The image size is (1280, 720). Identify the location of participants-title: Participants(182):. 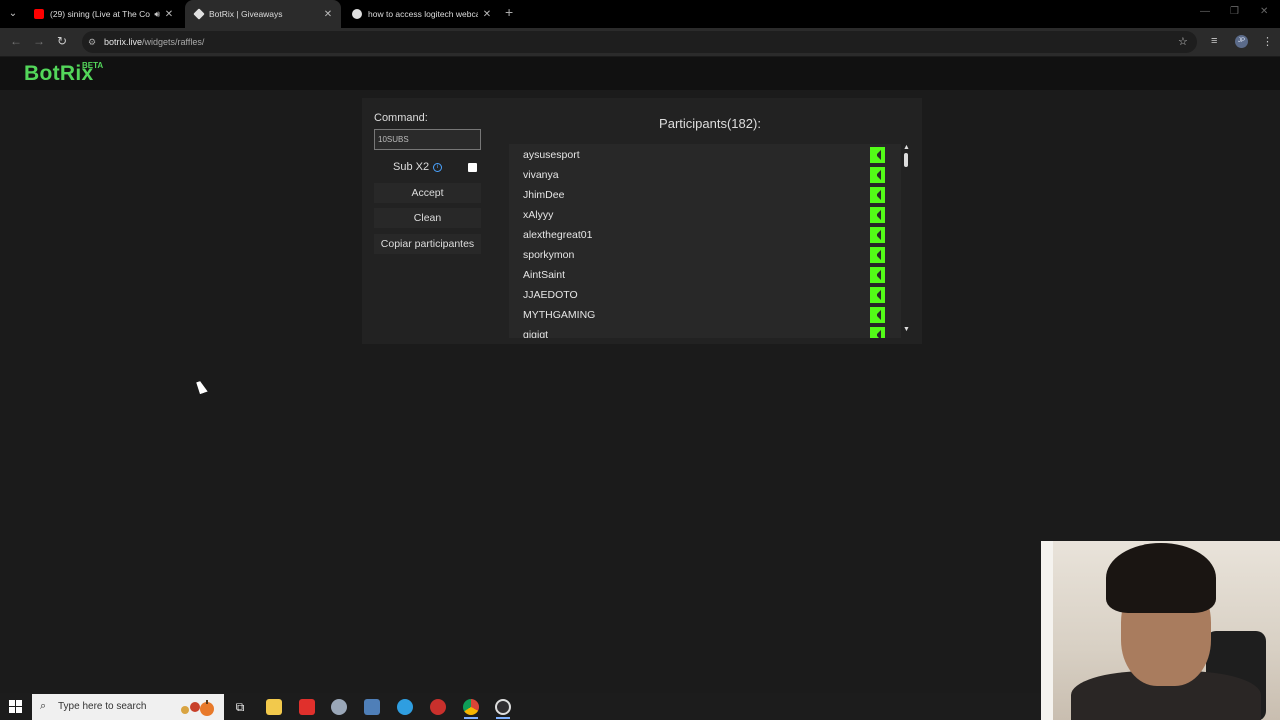
(710, 123).